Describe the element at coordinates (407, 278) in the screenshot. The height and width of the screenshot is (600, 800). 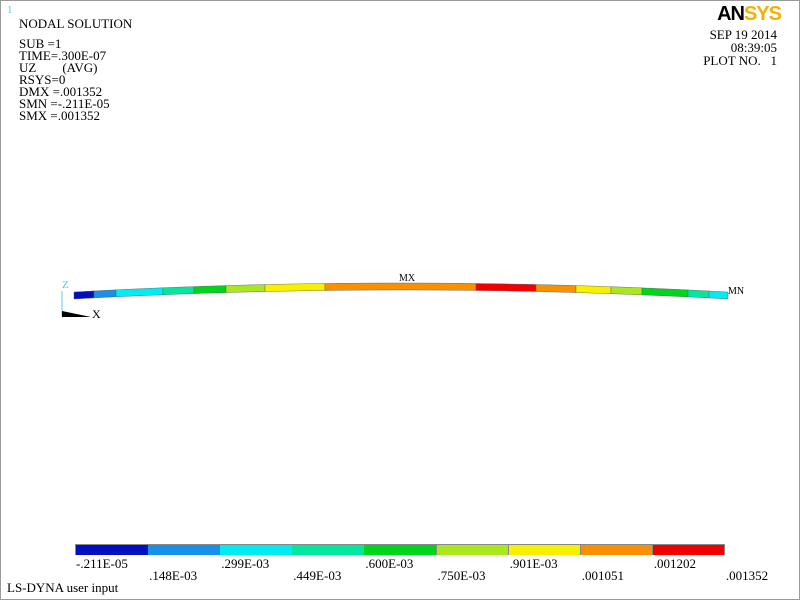
I see `max-marker: MX` at that location.